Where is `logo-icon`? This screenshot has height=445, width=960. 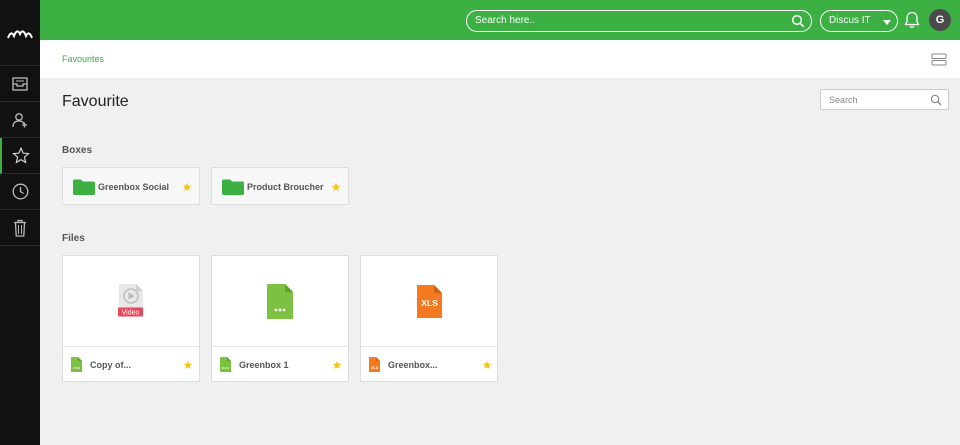
logo-icon is located at coordinates (20, 33).